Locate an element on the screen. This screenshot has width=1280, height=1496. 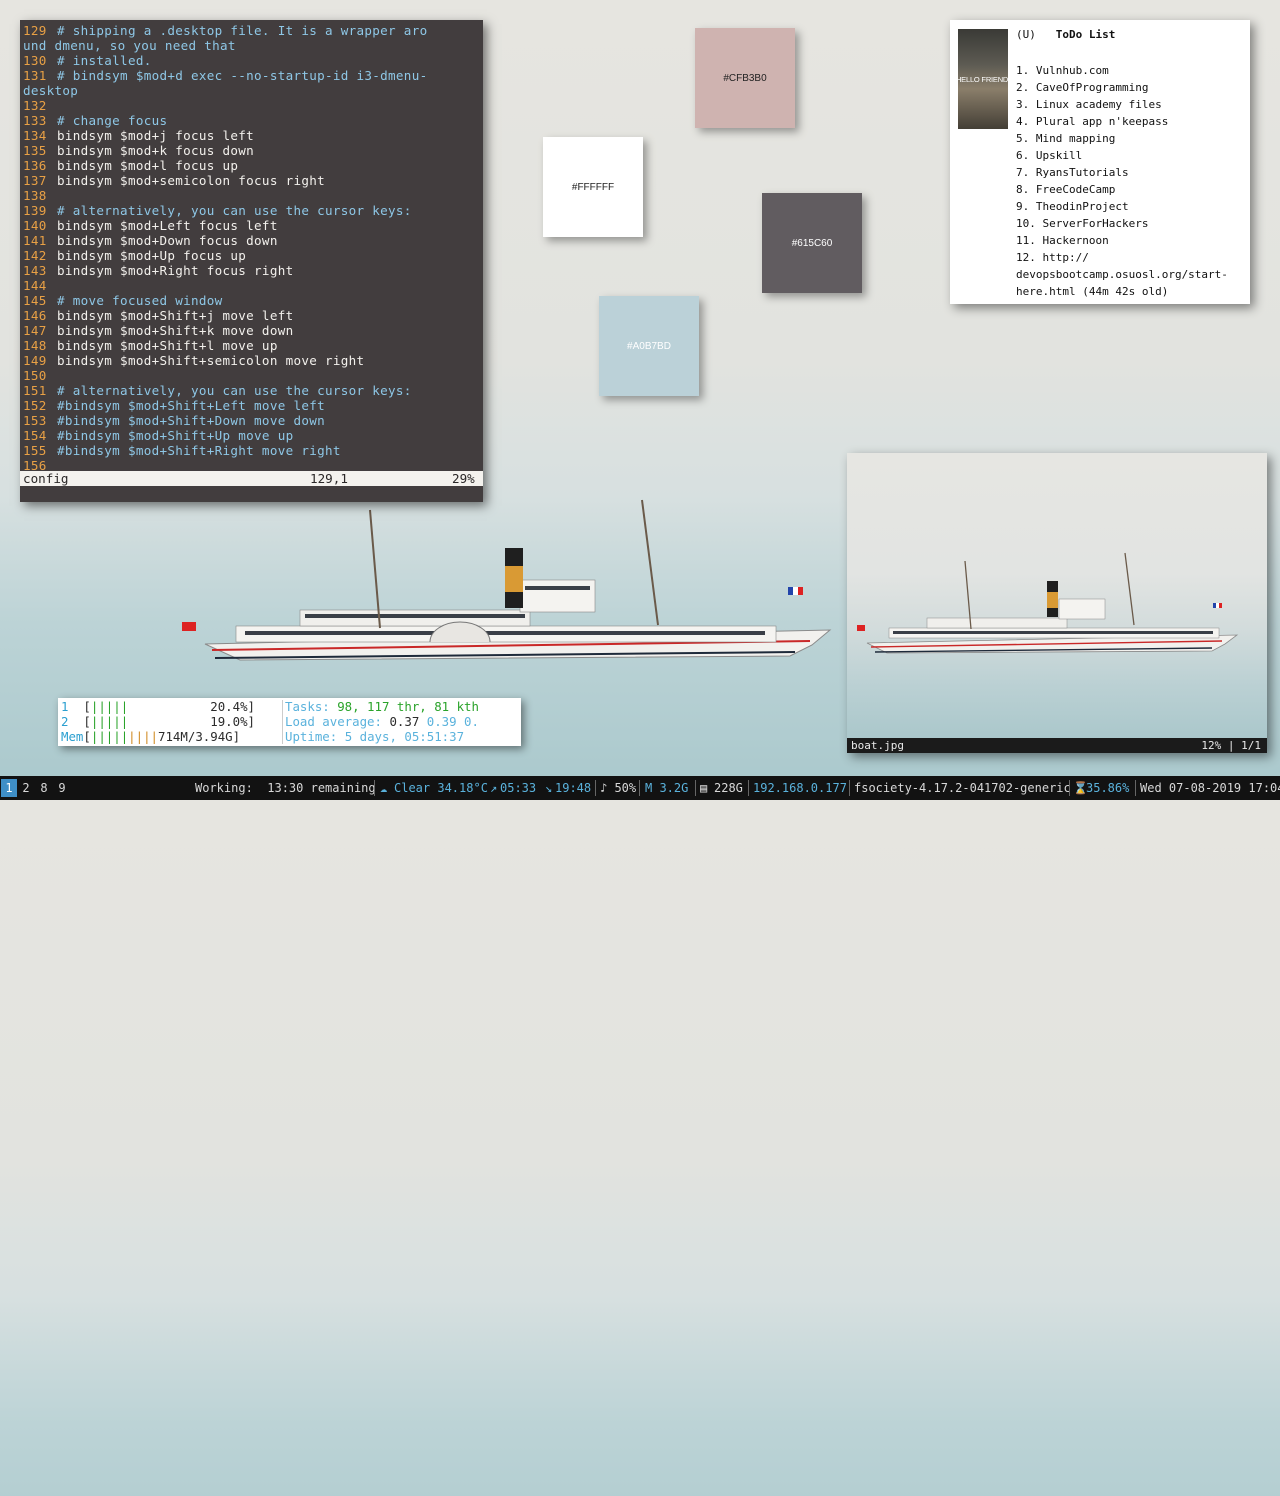
editor-line: 146 bindsym $mod+Shift+j move left is located at coordinates (253, 315).